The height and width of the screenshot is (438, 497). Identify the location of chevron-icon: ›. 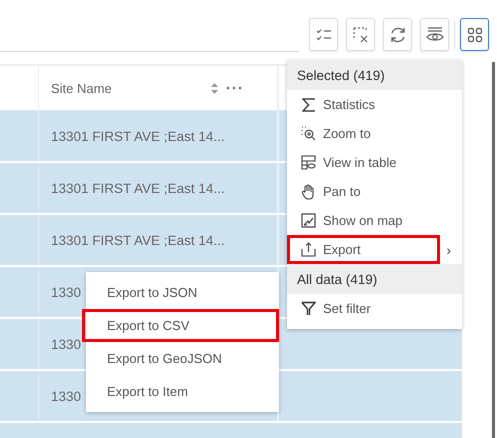
(448, 250).